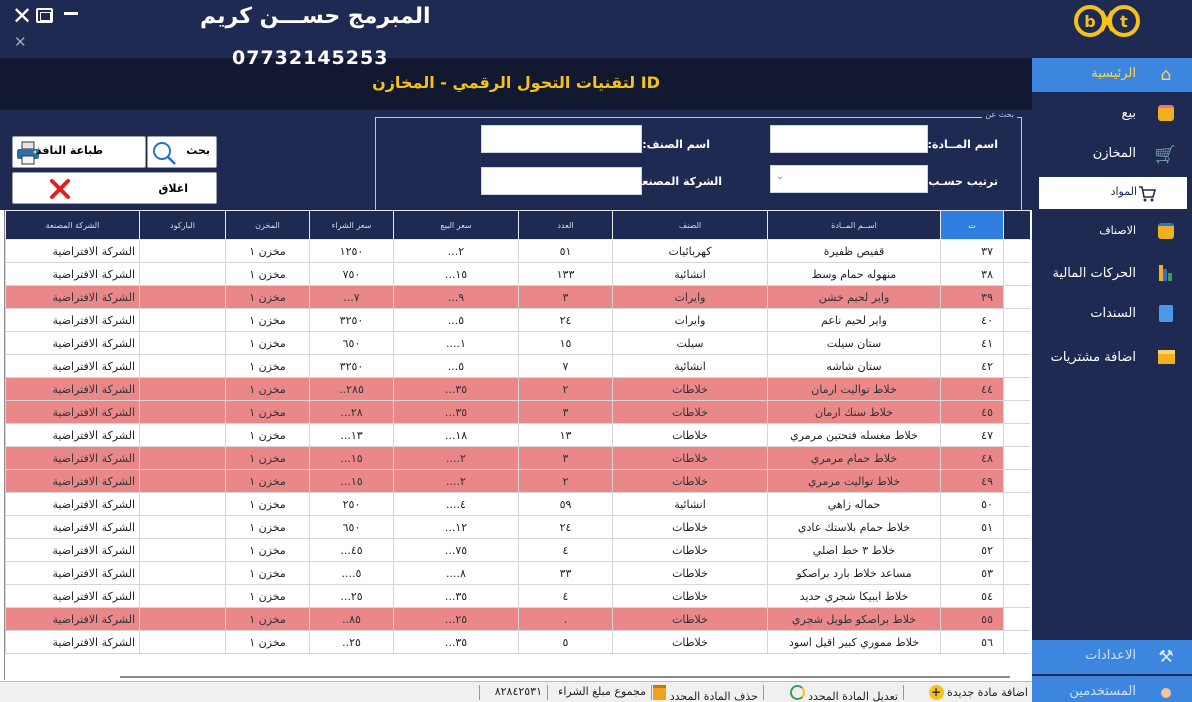 The width and height of the screenshot is (1192, 702). What do you see at coordinates (972, 297) in the screenshot?
I see `row-index: ٣٩` at bounding box center [972, 297].